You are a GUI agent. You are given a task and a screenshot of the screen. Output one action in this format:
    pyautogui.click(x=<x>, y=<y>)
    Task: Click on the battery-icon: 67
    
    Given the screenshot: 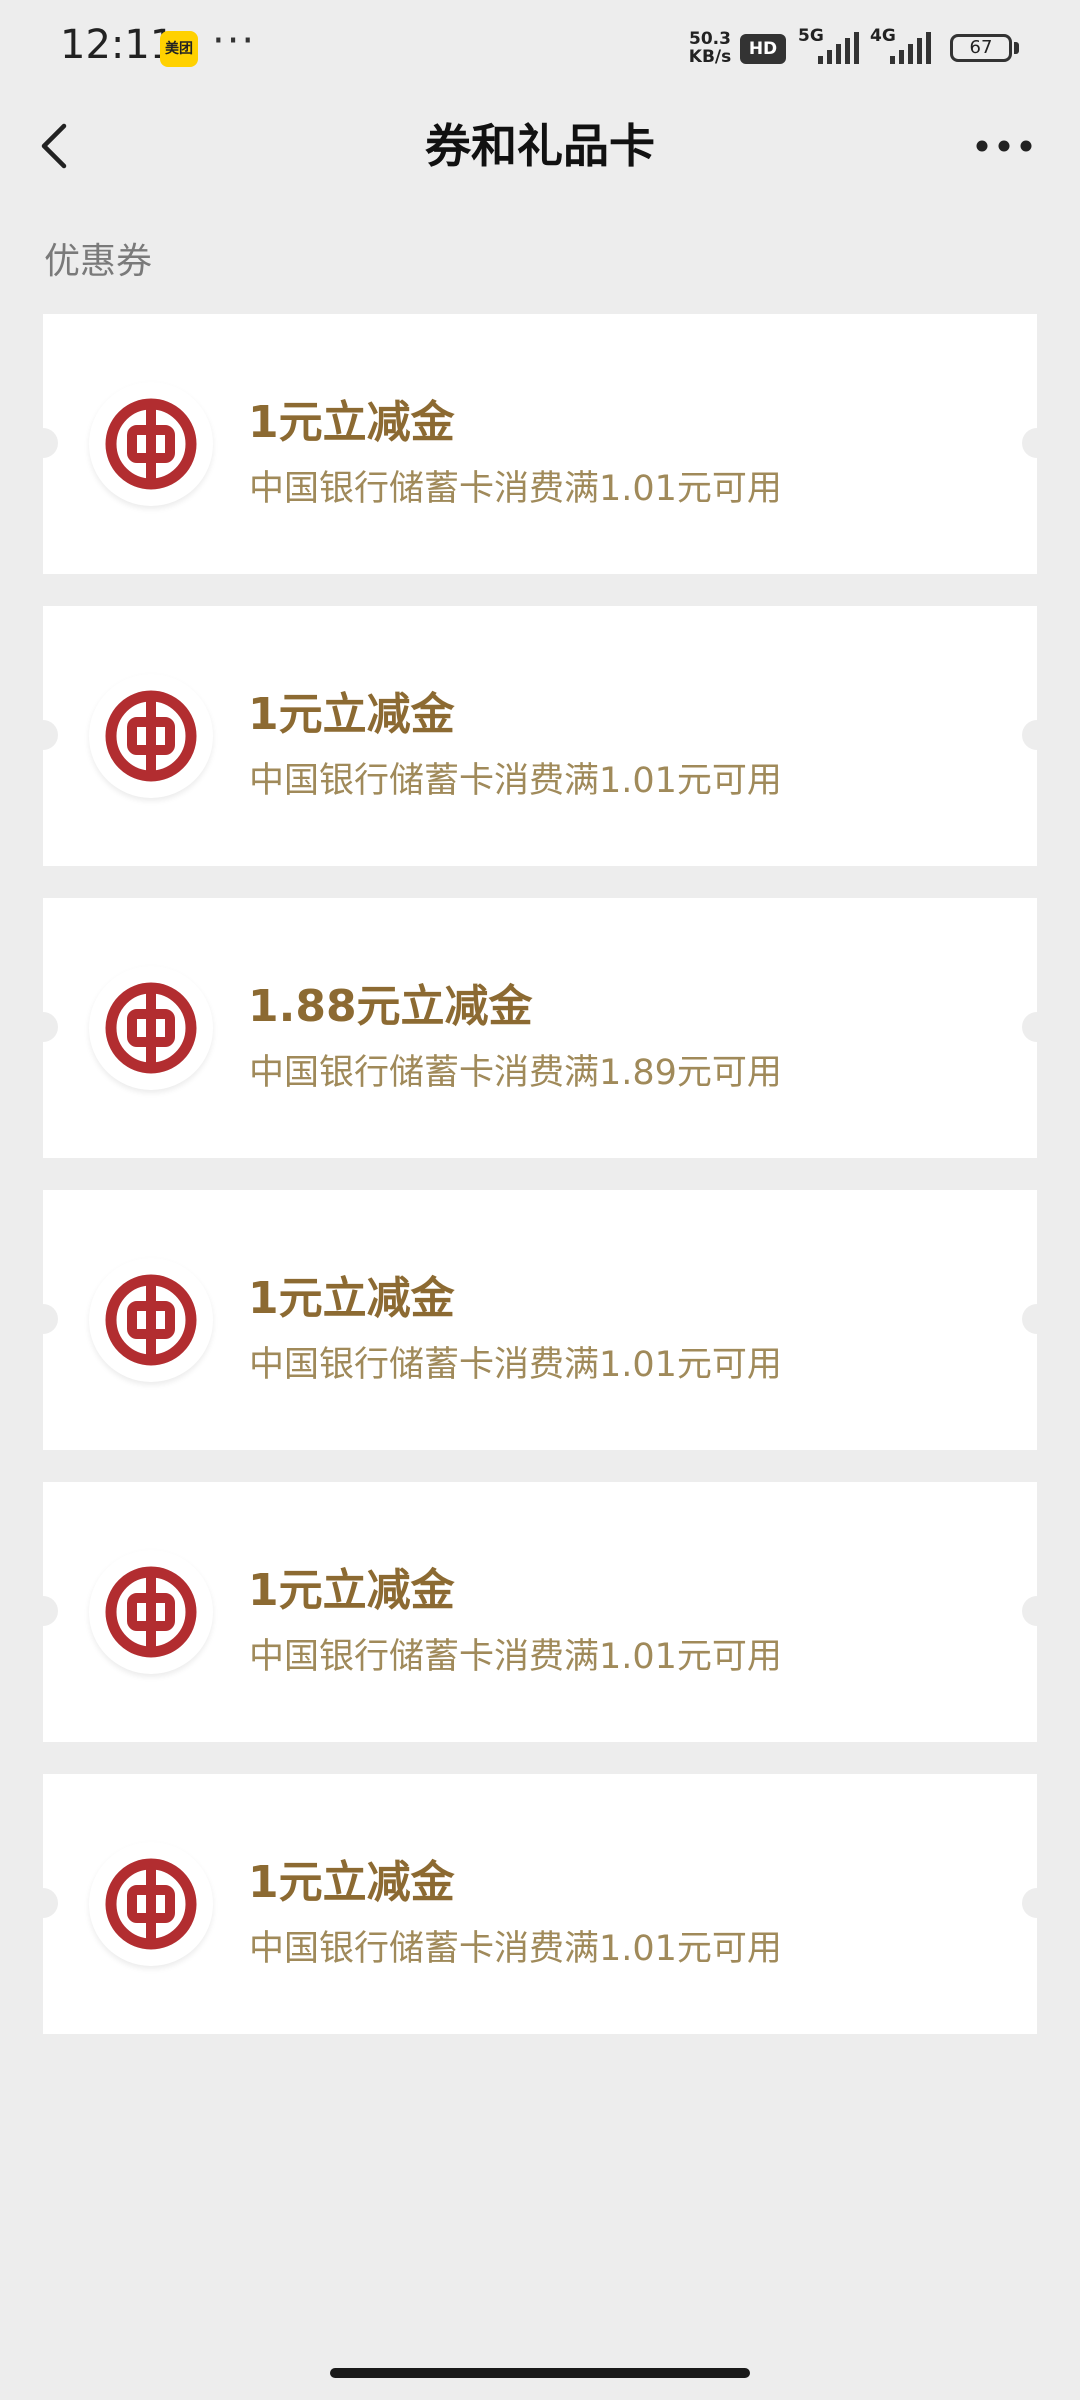 What is the action you would take?
    pyautogui.click(x=981, y=48)
    